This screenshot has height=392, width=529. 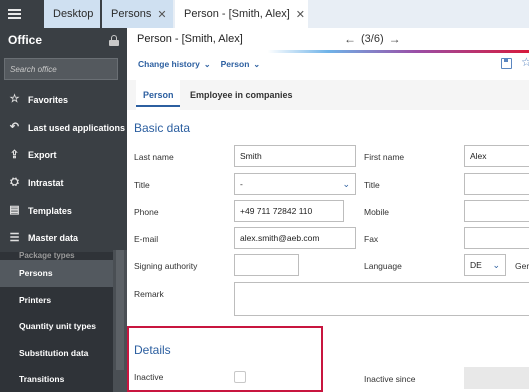 I want to click on inactive-since-label: Inactive since, so click(x=390, y=379).